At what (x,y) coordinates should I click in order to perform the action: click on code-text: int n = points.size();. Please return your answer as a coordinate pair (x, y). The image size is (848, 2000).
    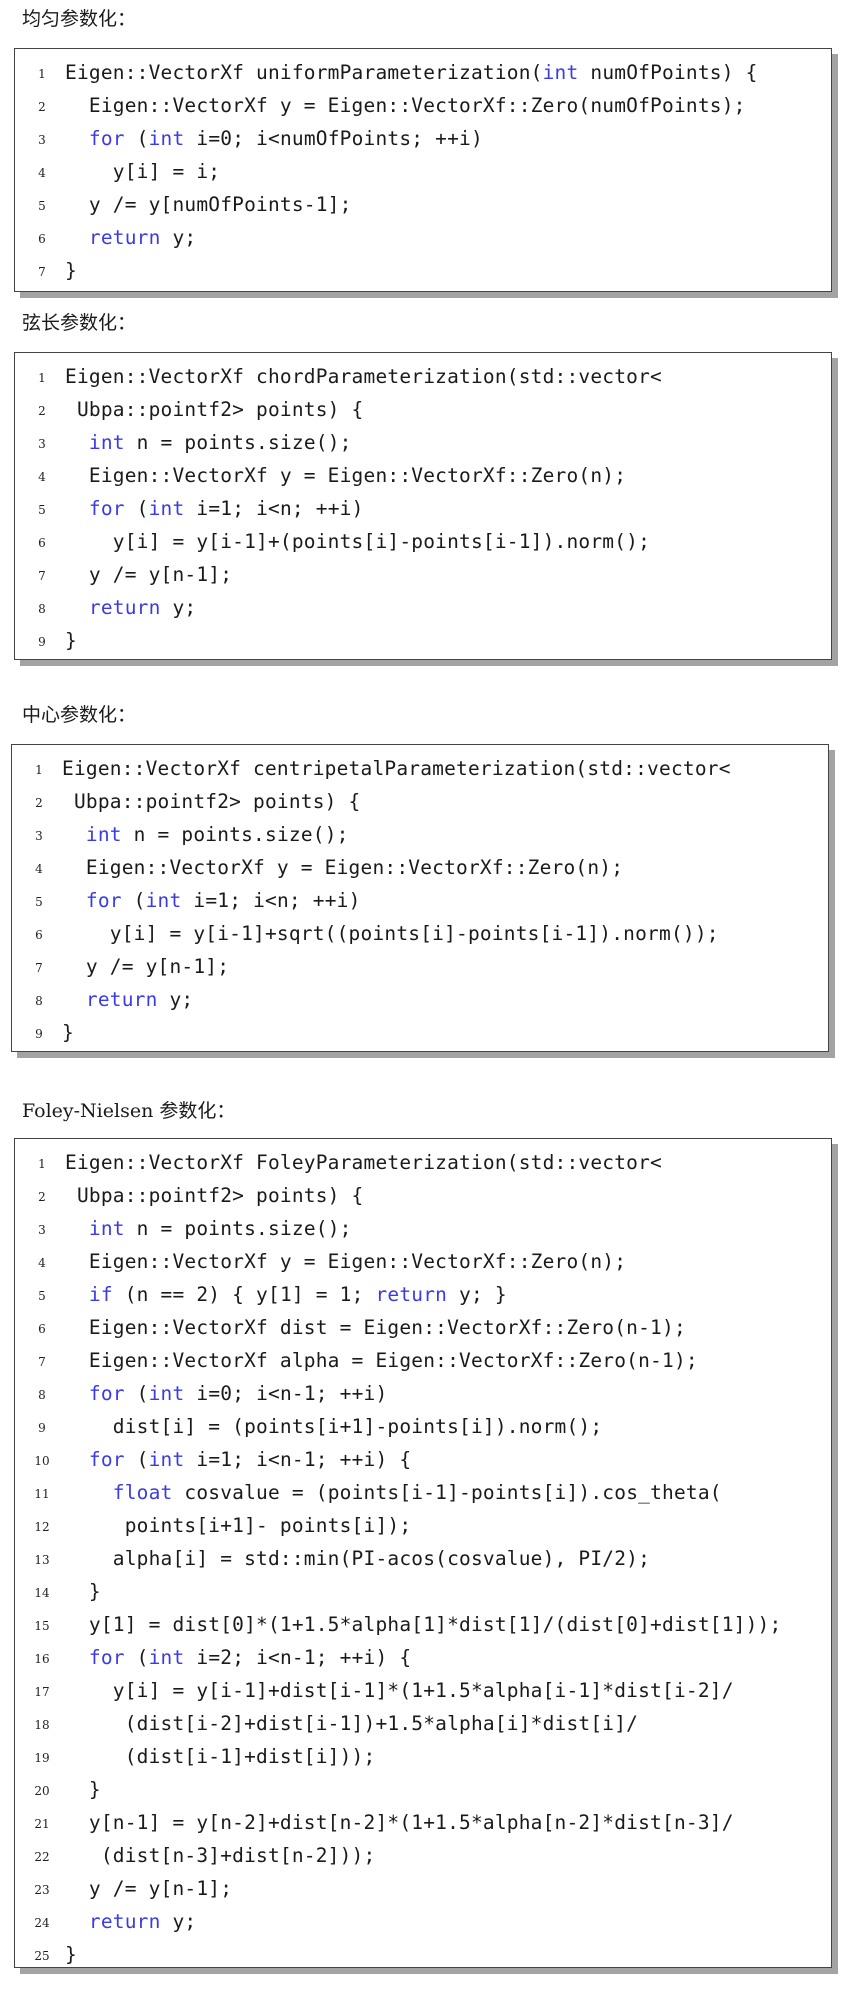
    Looking at the image, I should click on (208, 442).